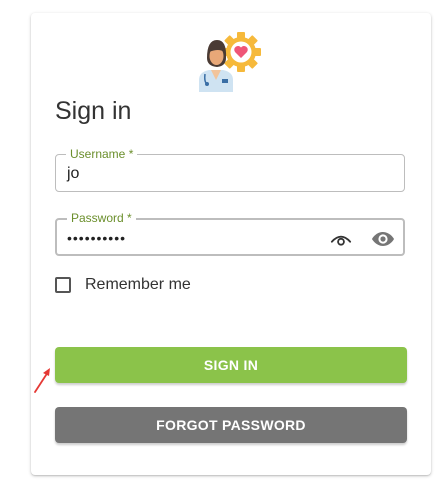 This screenshot has height=481, width=444. What do you see at coordinates (73, 174) in the screenshot?
I see `username-input: jo` at bounding box center [73, 174].